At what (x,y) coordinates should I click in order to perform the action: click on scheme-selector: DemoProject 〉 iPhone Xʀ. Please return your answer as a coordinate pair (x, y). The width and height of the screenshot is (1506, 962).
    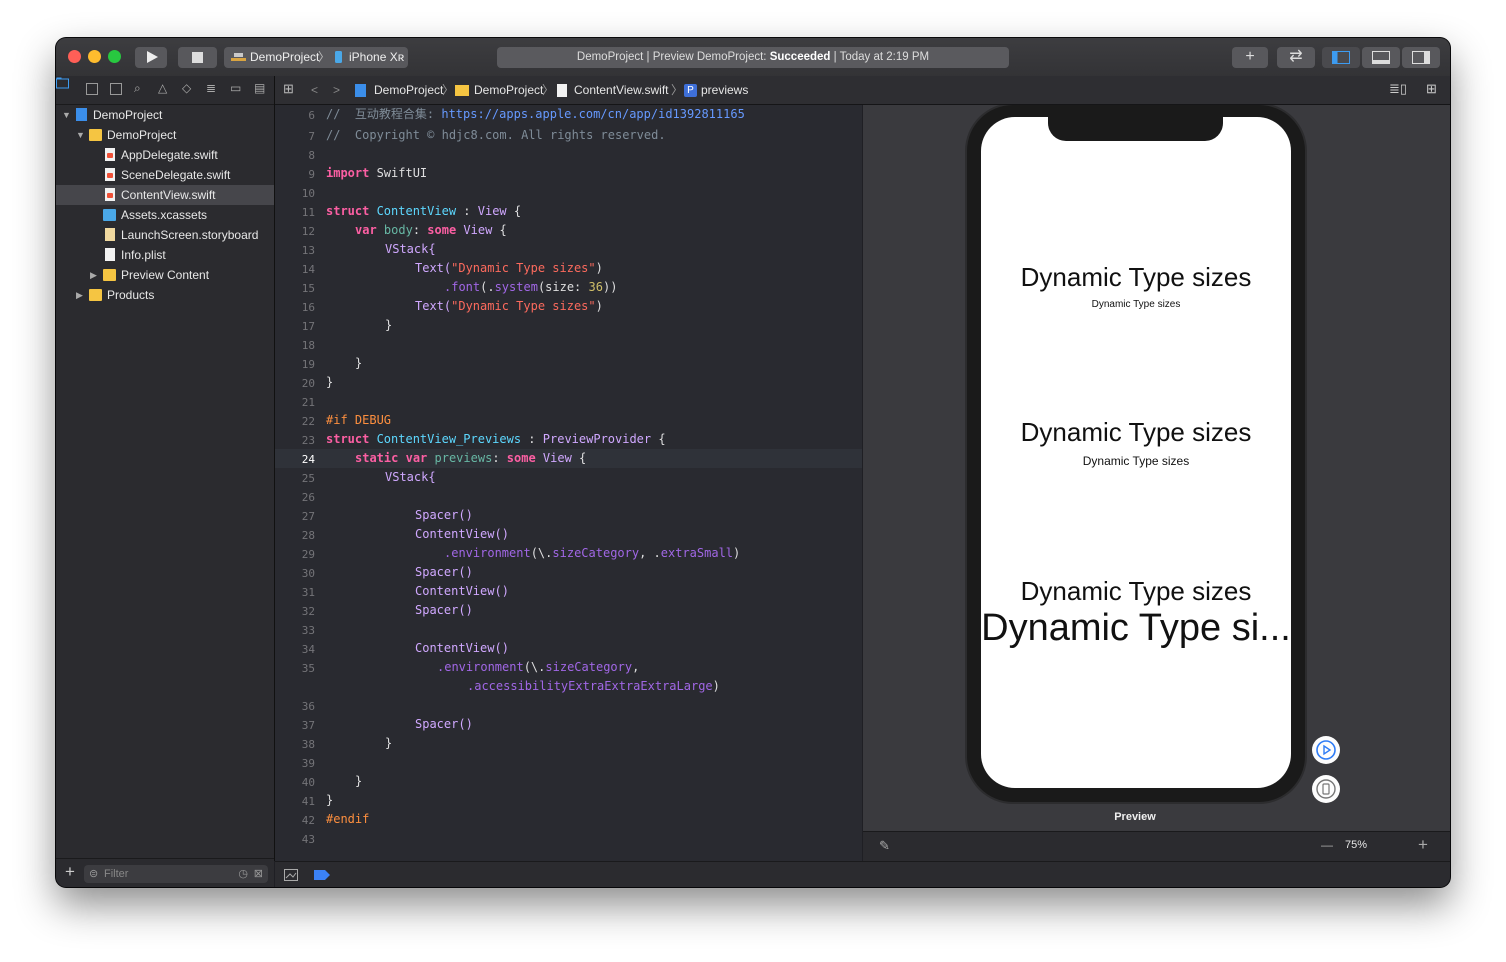
    Looking at the image, I should click on (316, 57).